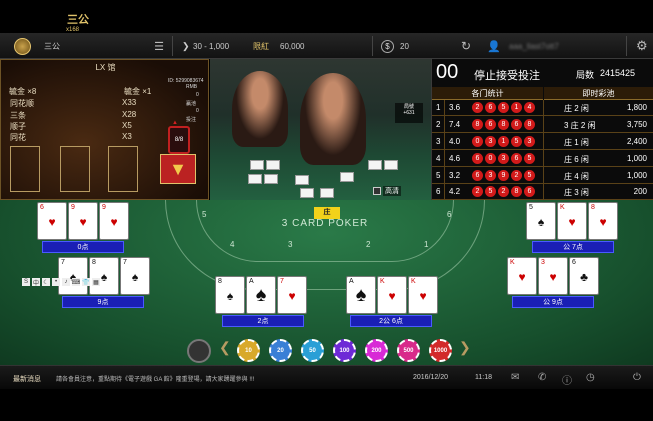 The height and width of the screenshot is (421, 653). I want to click on logo, so click(24, 46).